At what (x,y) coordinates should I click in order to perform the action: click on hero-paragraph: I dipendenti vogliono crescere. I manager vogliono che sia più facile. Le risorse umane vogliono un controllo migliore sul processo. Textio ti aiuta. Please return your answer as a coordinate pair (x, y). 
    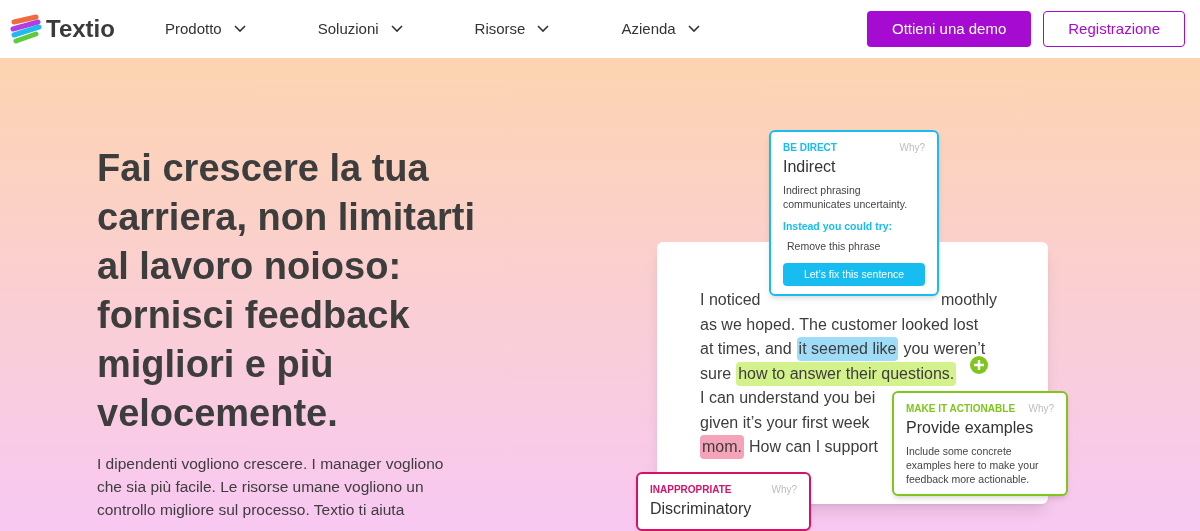
    Looking at the image, I should click on (271, 487).